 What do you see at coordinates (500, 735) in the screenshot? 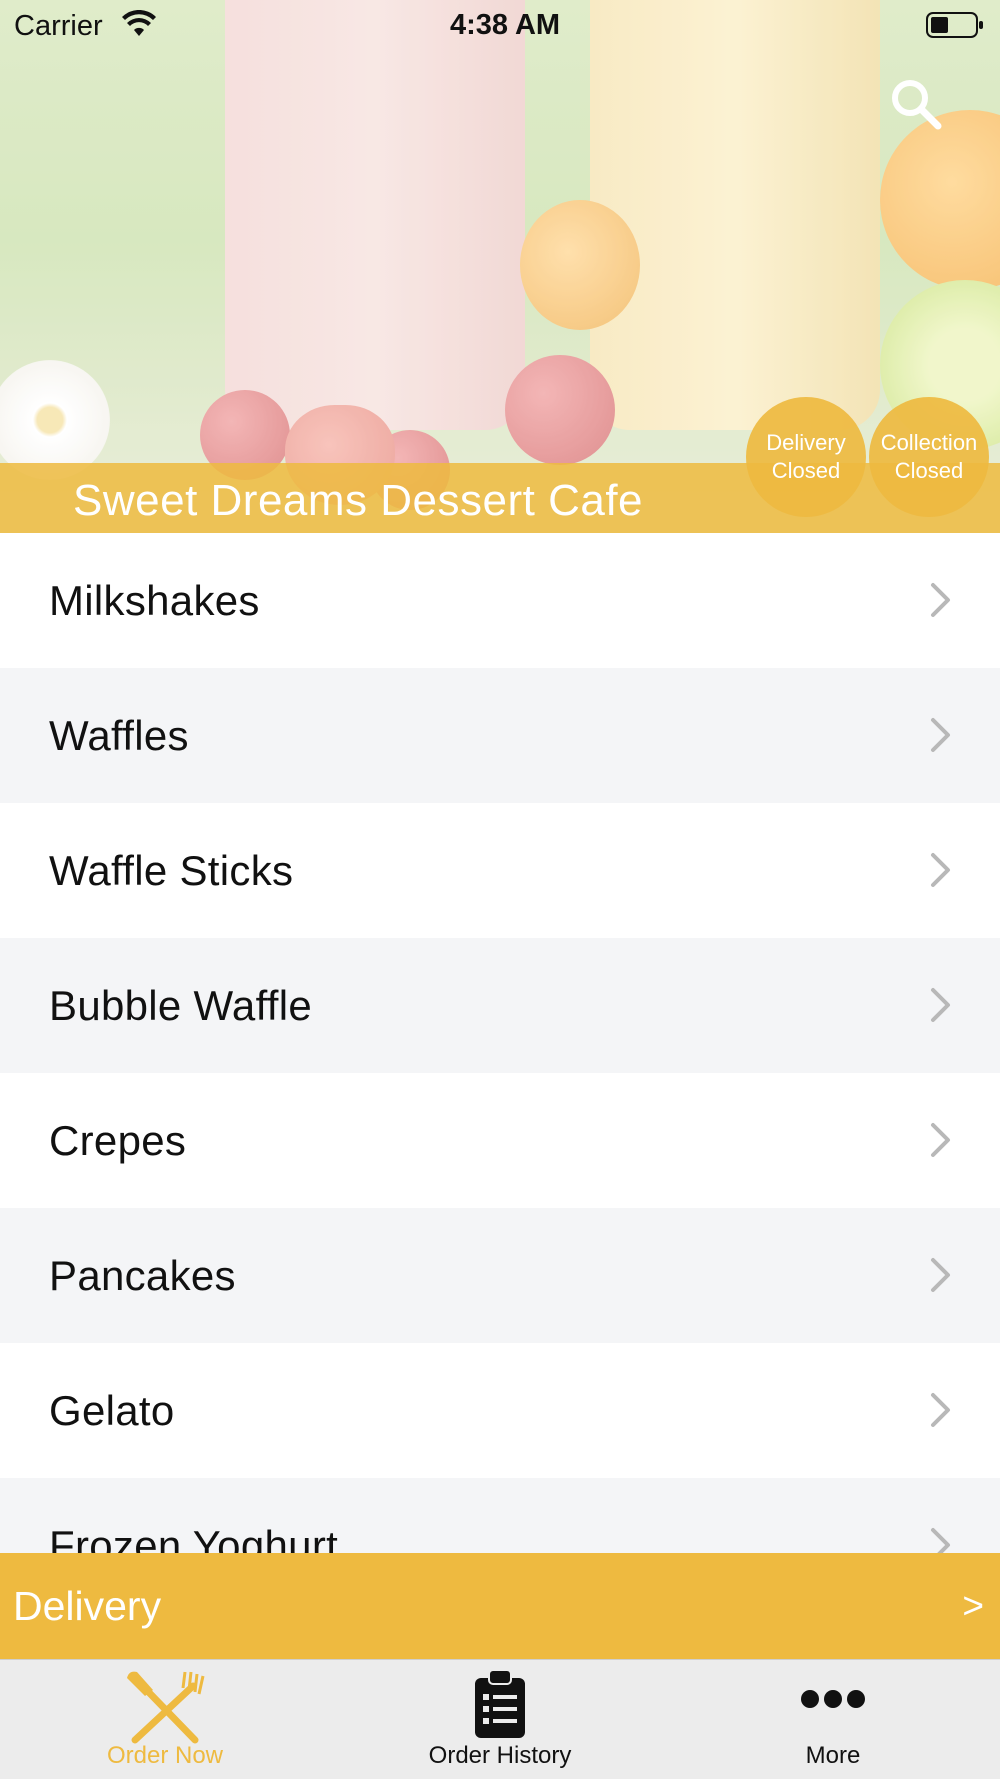
I see `menu-item-waffles: Waffles` at bounding box center [500, 735].